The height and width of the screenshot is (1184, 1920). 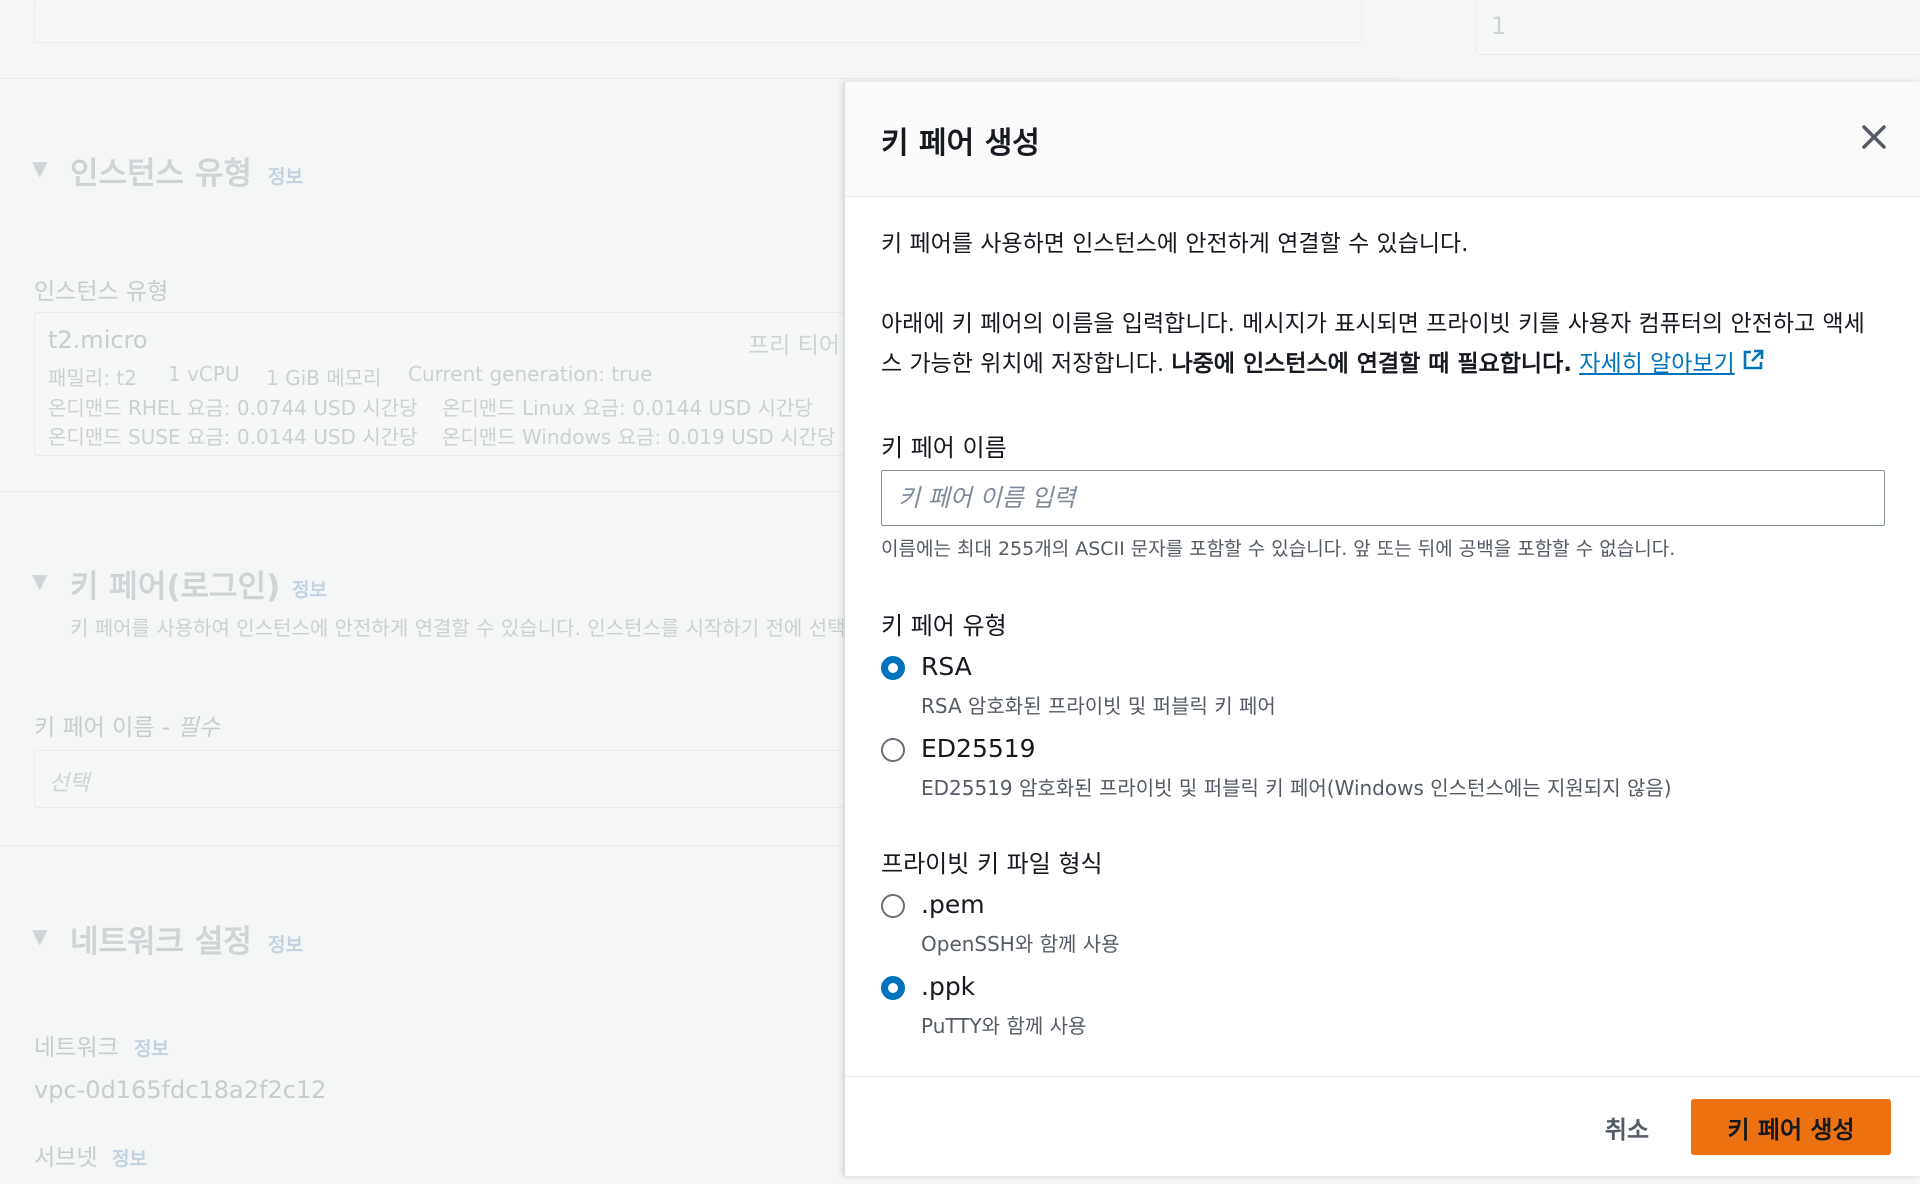 I want to click on rsa-description: RSA 암호화된 프라이빗 및 퍼블릭 키 페어, so click(x=1098, y=706).